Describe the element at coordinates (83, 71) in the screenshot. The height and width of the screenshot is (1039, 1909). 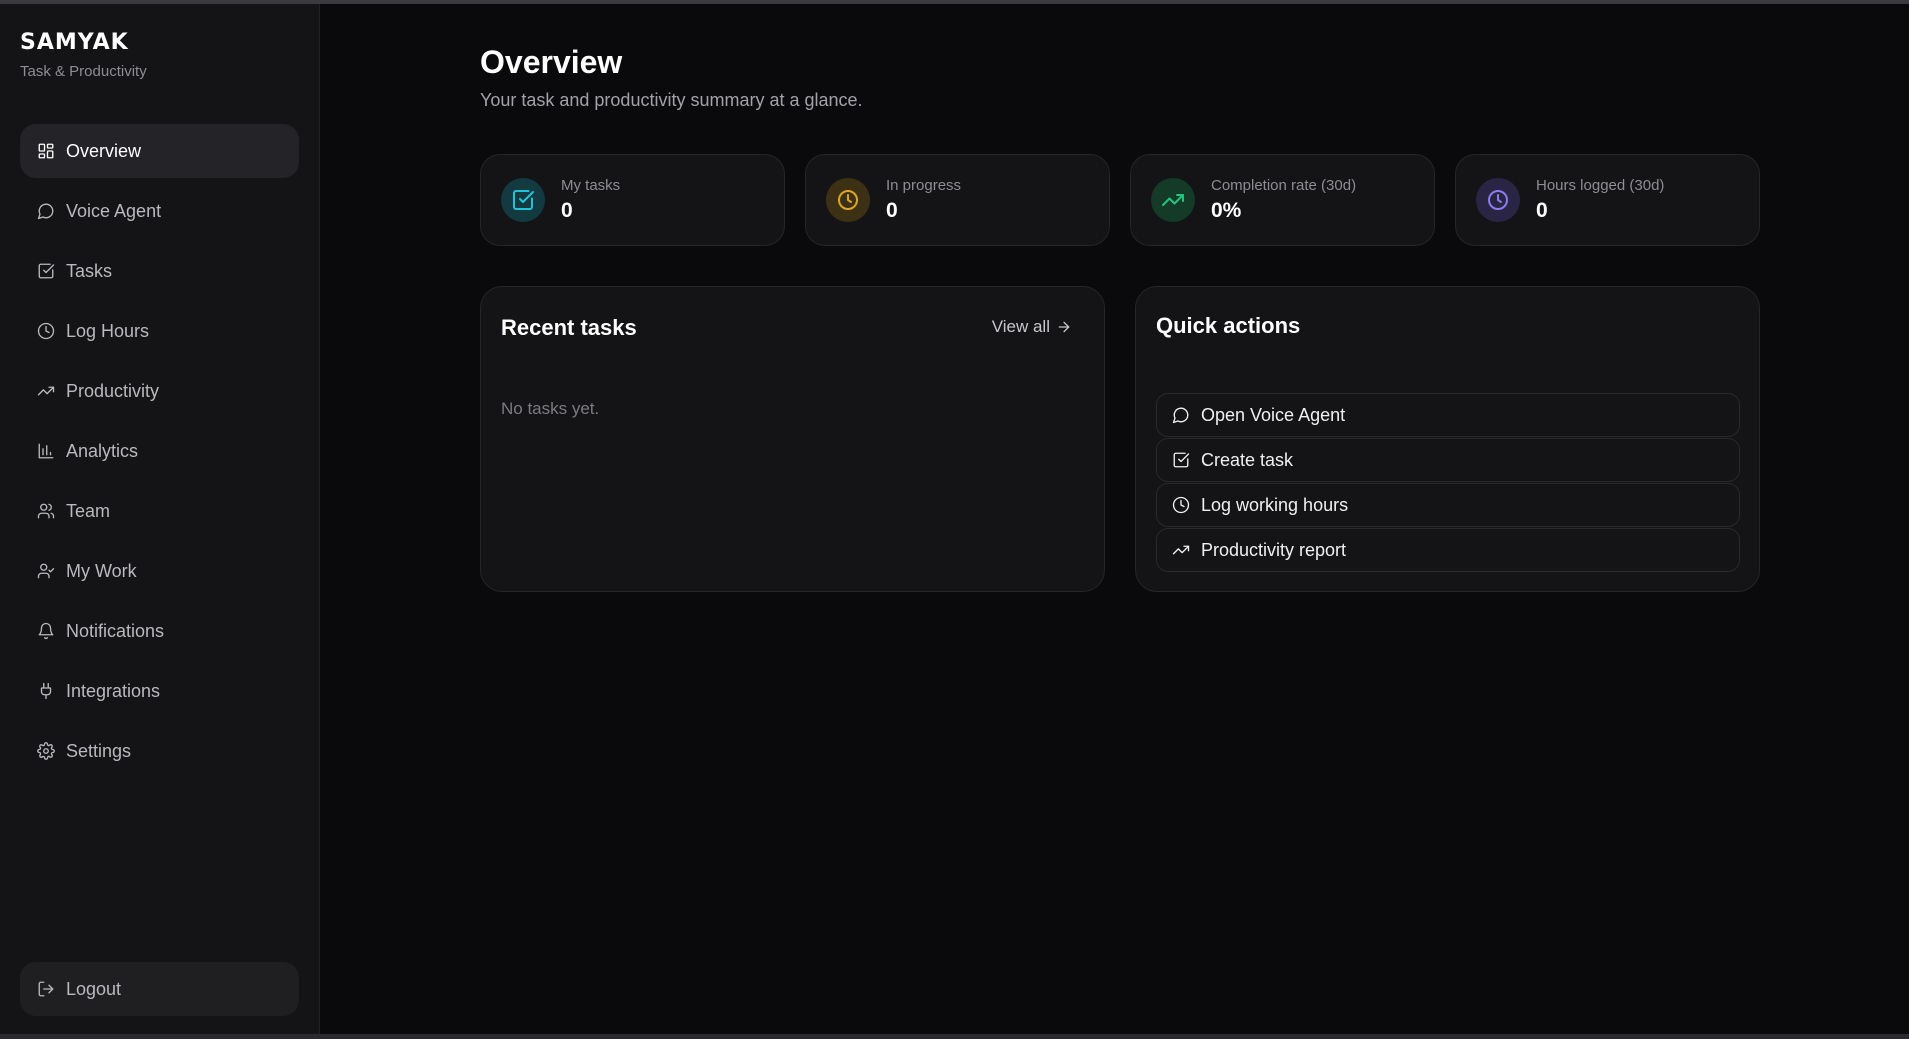
I see `brand-subtitle: Task & Productivity` at that location.